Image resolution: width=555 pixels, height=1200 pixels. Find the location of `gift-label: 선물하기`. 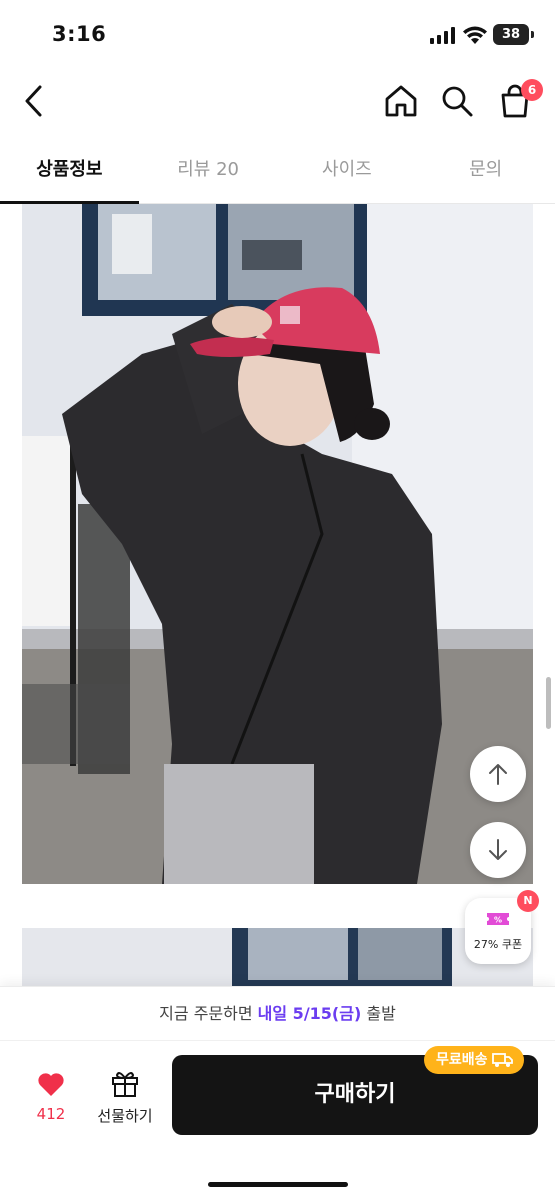

gift-label: 선물하기 is located at coordinates (125, 1116).